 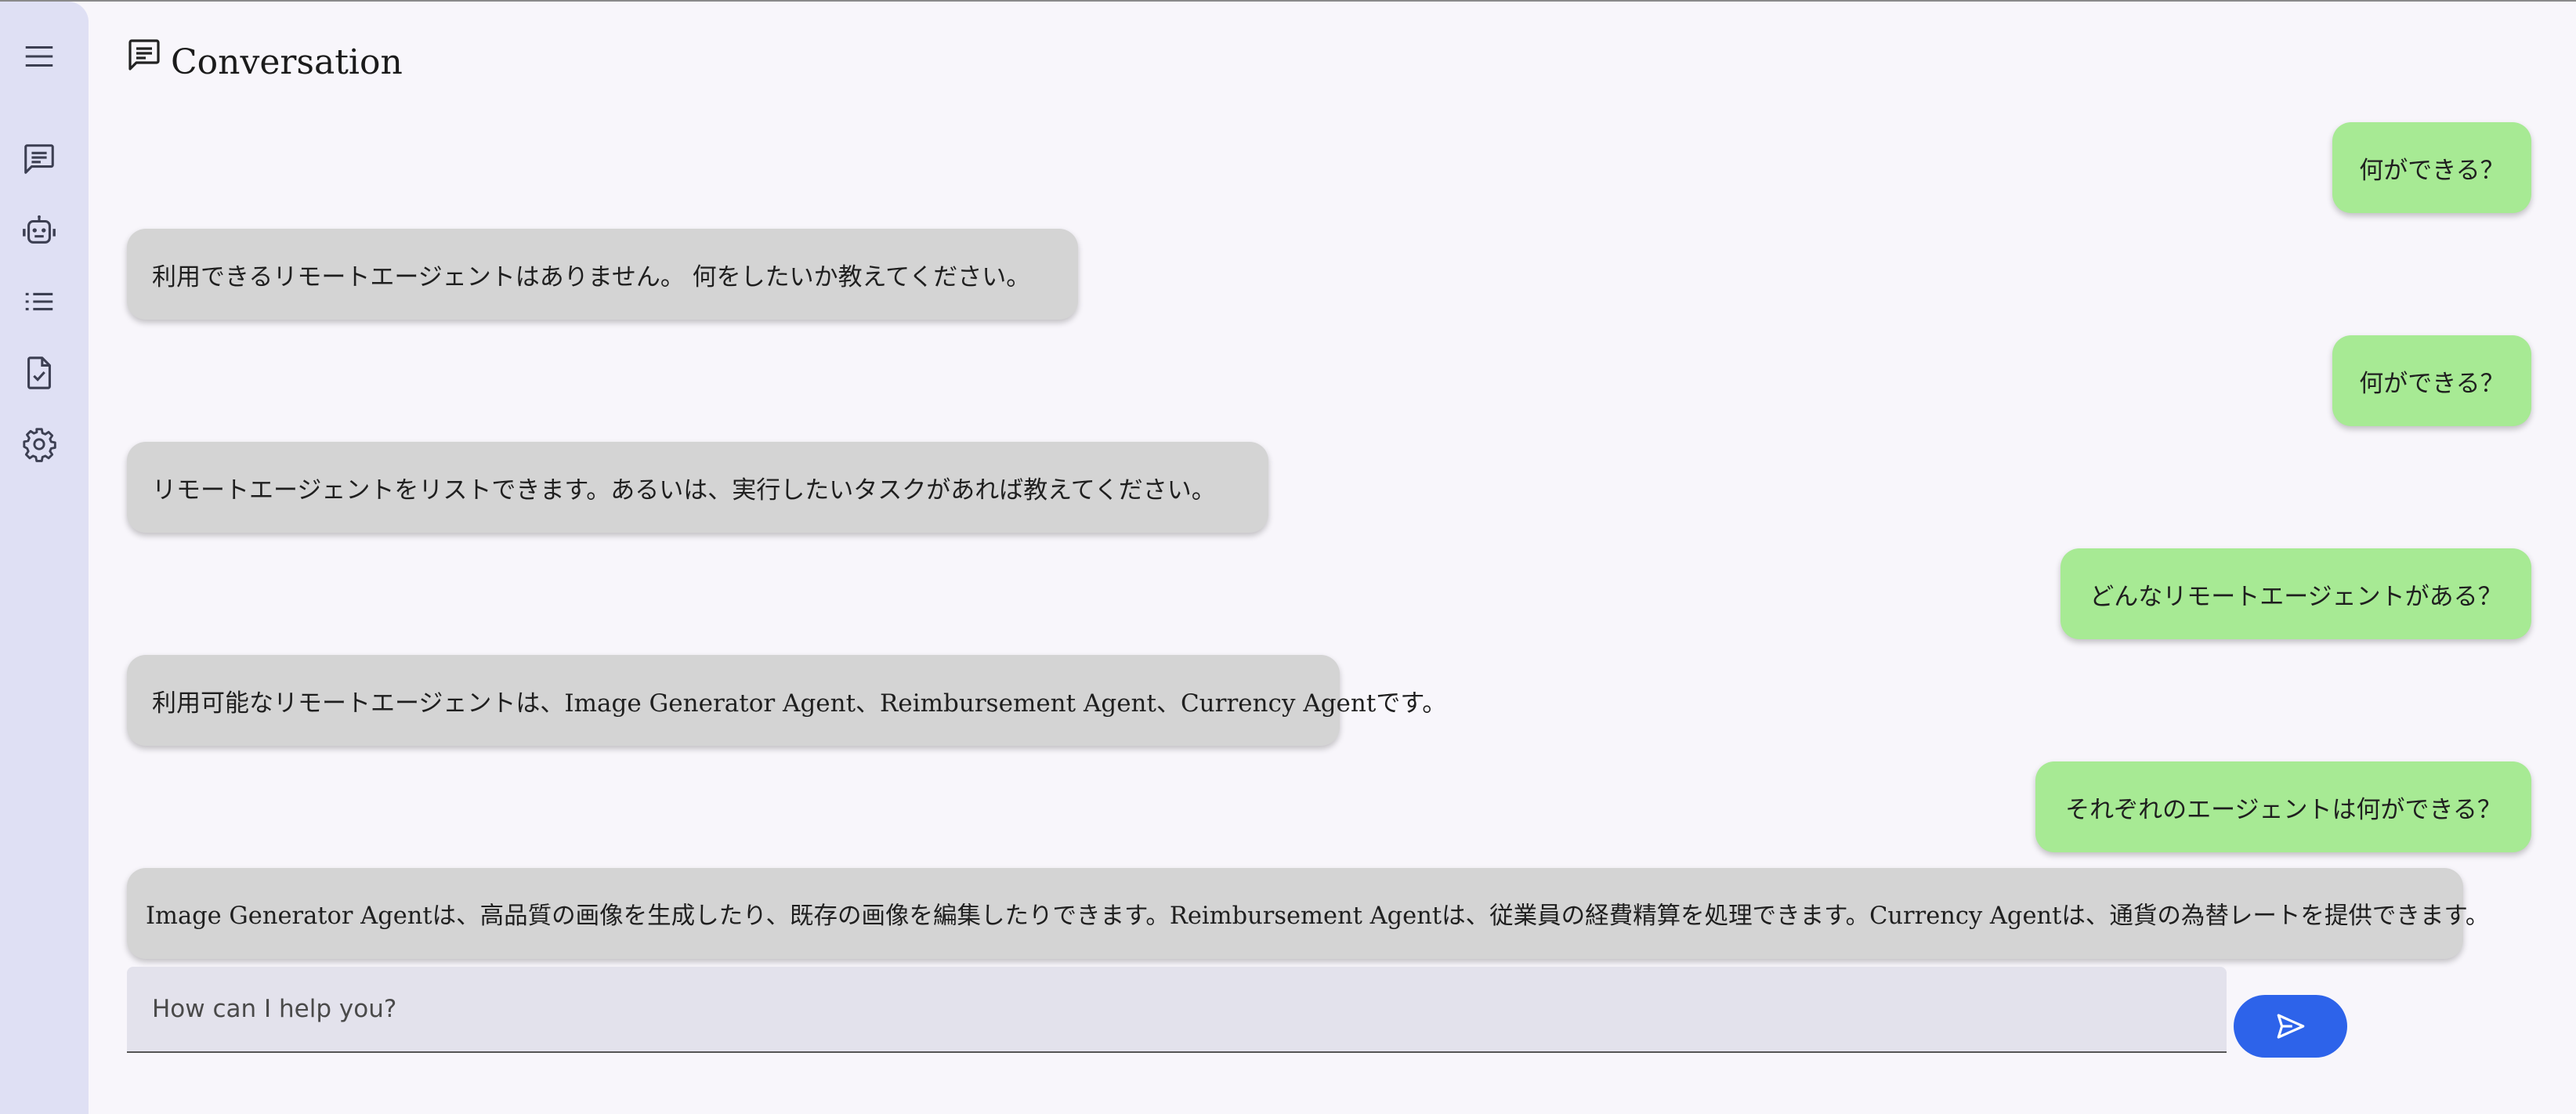 What do you see at coordinates (44, 558) in the screenshot?
I see `nav-rail` at bounding box center [44, 558].